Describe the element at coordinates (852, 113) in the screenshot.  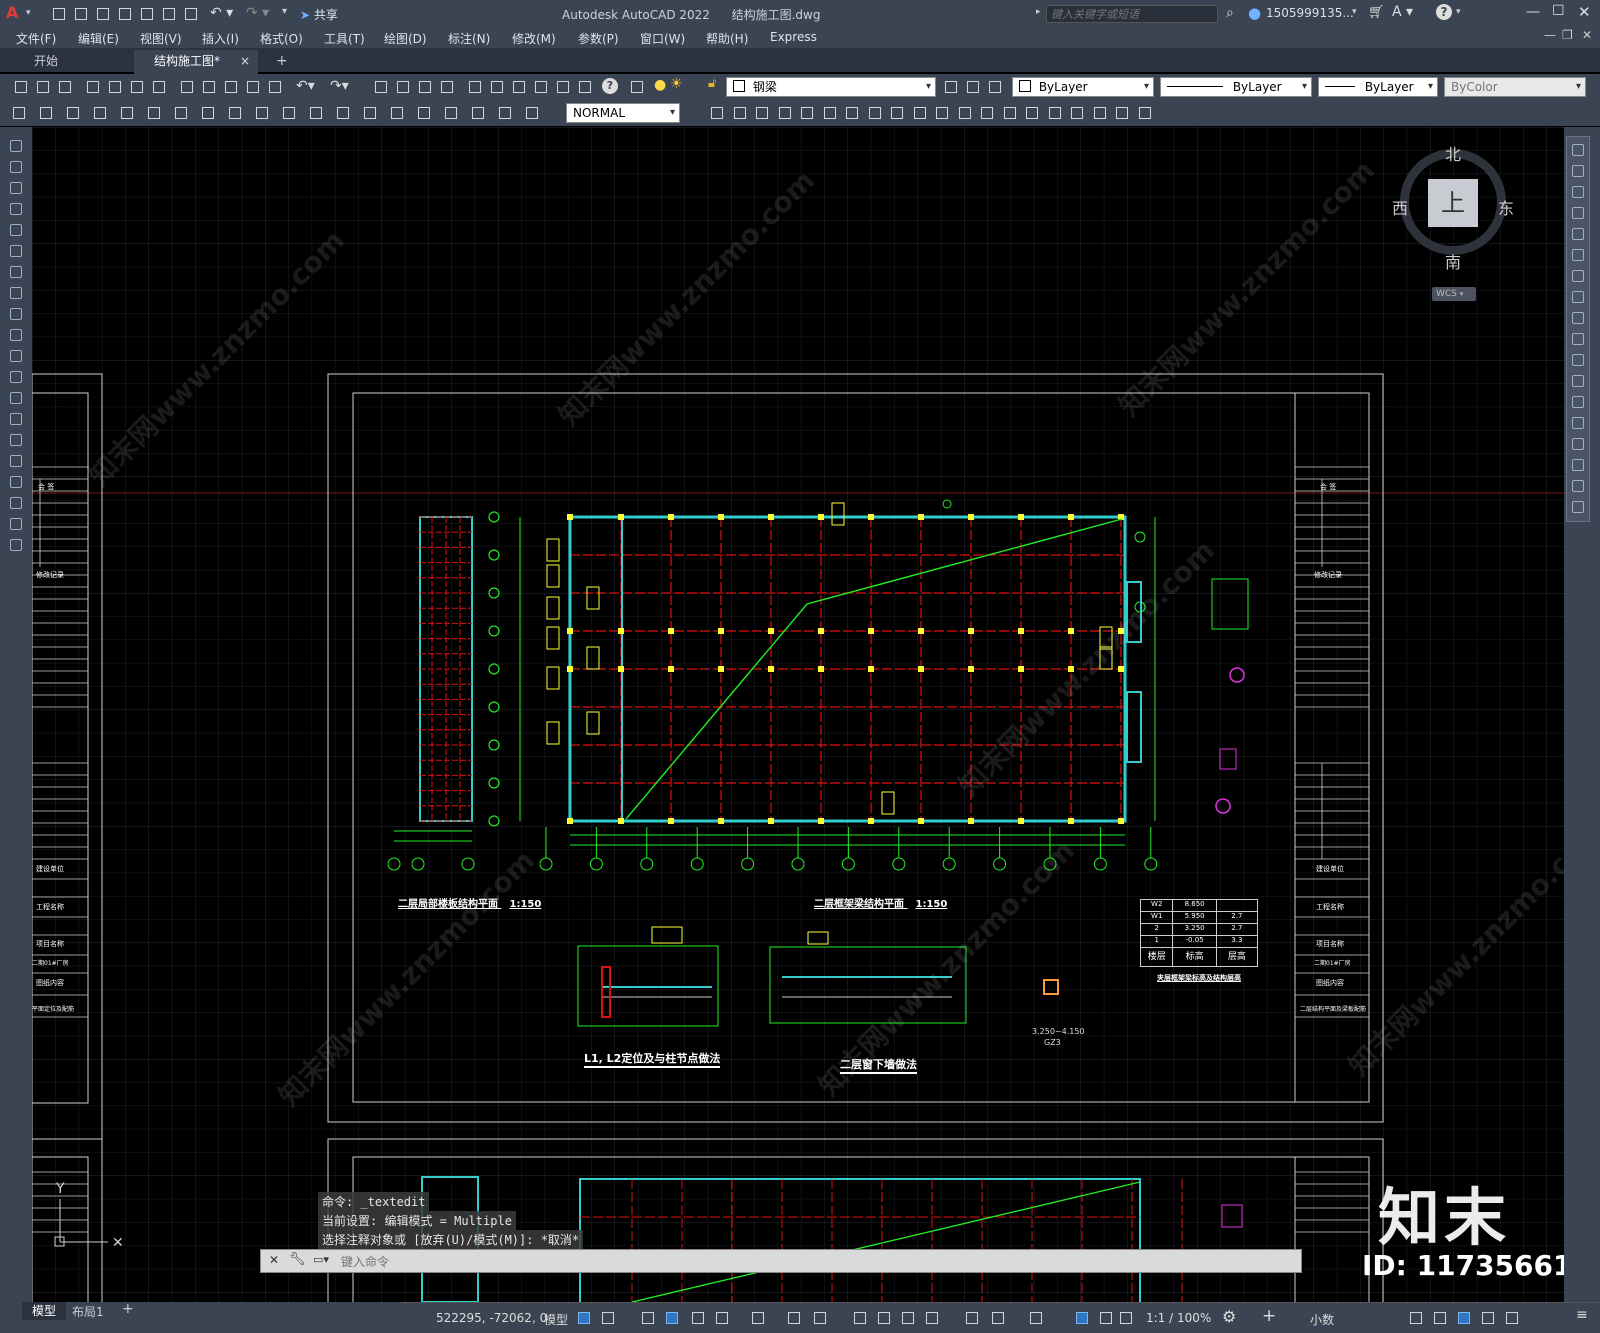
I see `hatch-icon` at that location.